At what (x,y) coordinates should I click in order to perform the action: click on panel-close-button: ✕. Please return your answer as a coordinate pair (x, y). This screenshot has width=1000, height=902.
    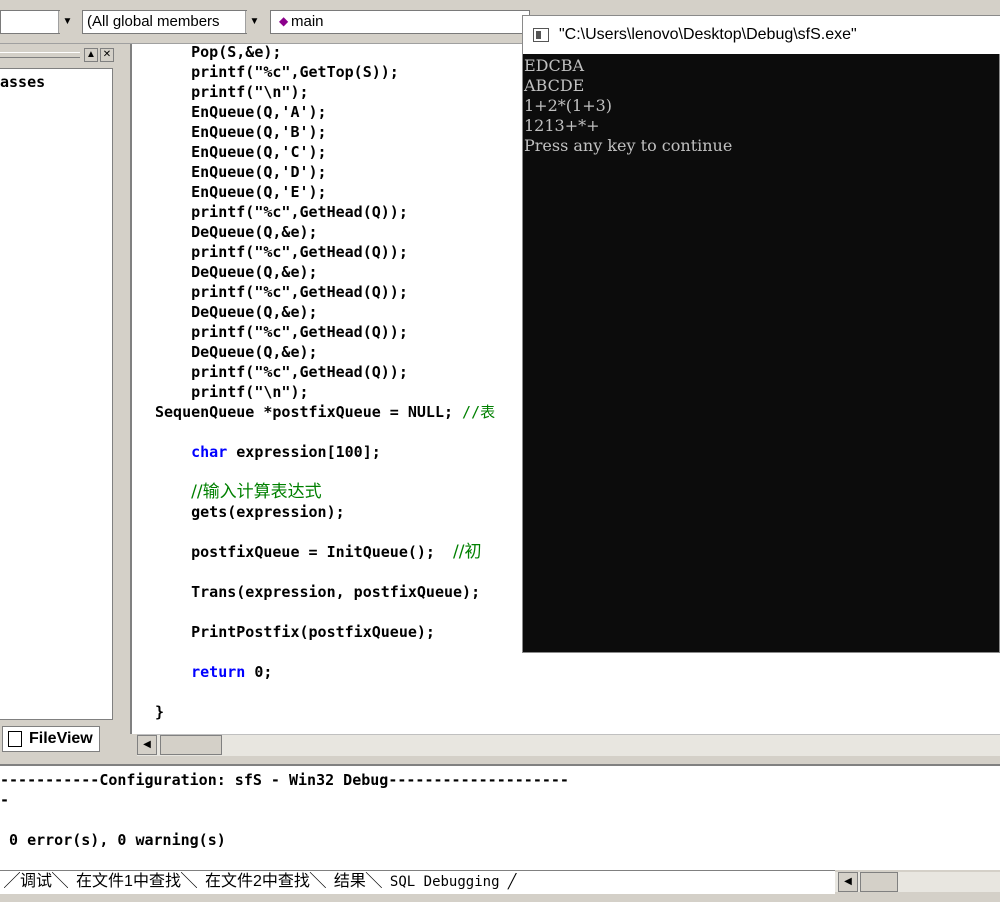
    Looking at the image, I should click on (107, 55).